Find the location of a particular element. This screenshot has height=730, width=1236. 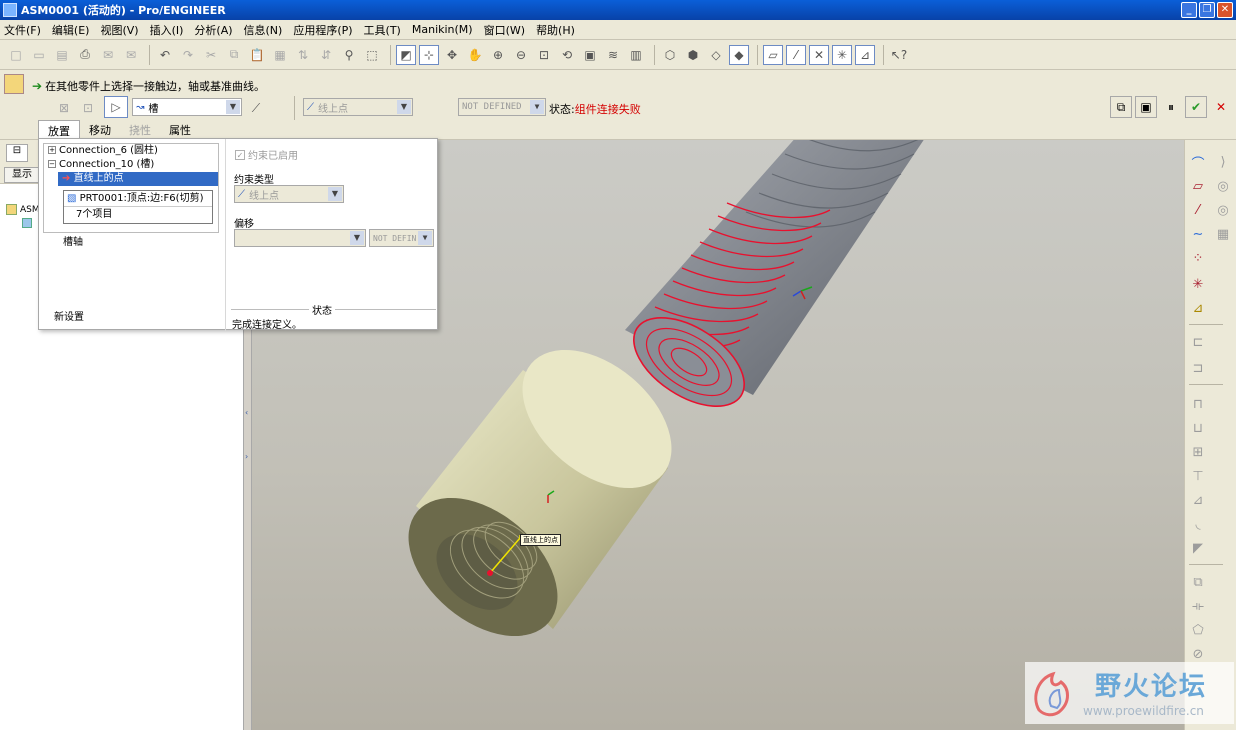

flip-icon: ⟋ is located at coordinates (256, 108).